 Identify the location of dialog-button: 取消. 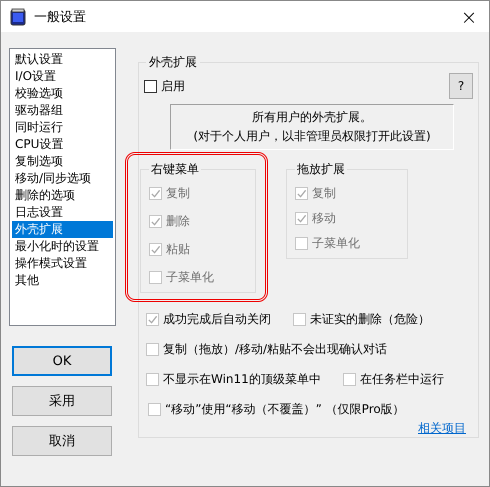
(62, 441).